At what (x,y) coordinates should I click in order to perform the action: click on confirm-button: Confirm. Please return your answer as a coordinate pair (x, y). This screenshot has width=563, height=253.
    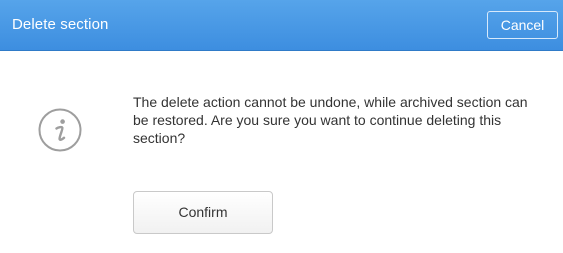
    Looking at the image, I should click on (203, 212).